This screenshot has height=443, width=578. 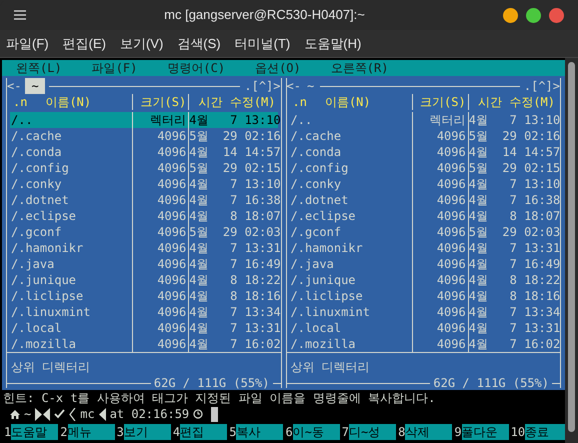 I want to click on scrollbar-thumb, so click(x=571, y=247).